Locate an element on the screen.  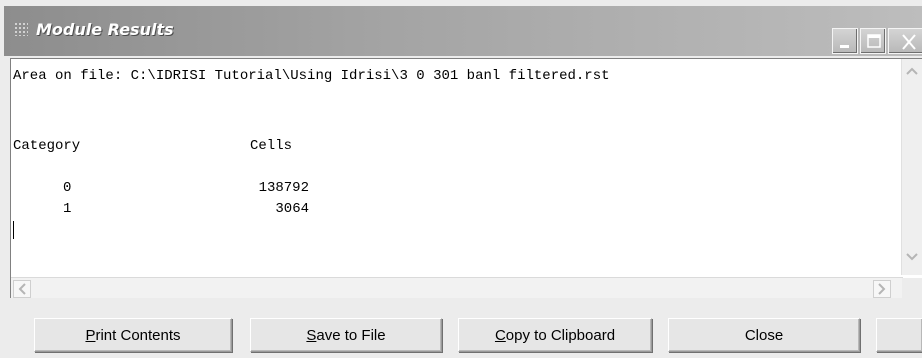
vertical-scrollbar is located at coordinates (911, 167).